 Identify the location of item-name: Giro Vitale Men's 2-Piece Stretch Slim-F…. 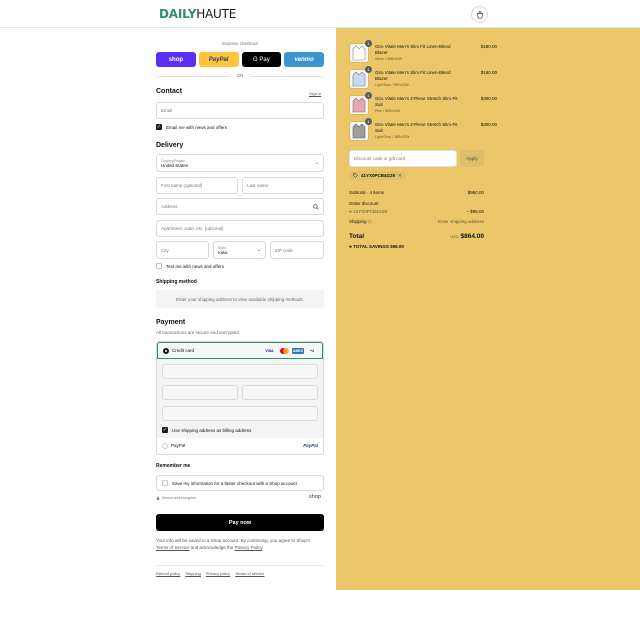
(416, 101).